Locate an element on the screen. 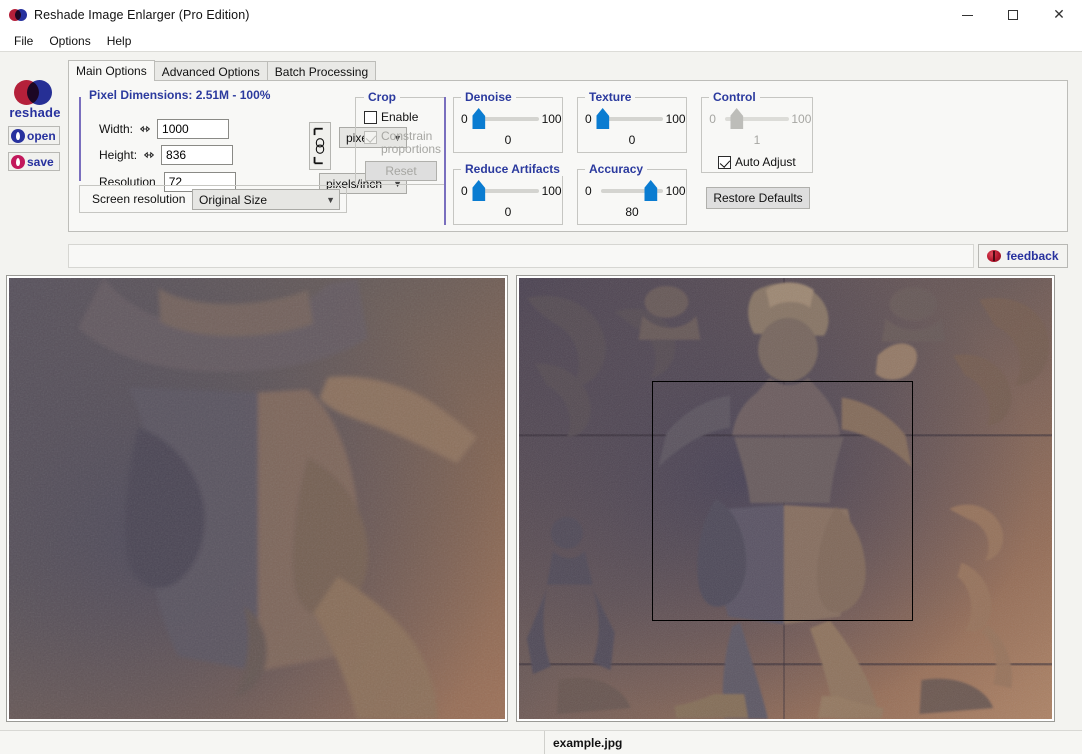 This screenshot has height=754, width=1082. denoise-group: Denoise 0 100 0 is located at coordinates (508, 121).